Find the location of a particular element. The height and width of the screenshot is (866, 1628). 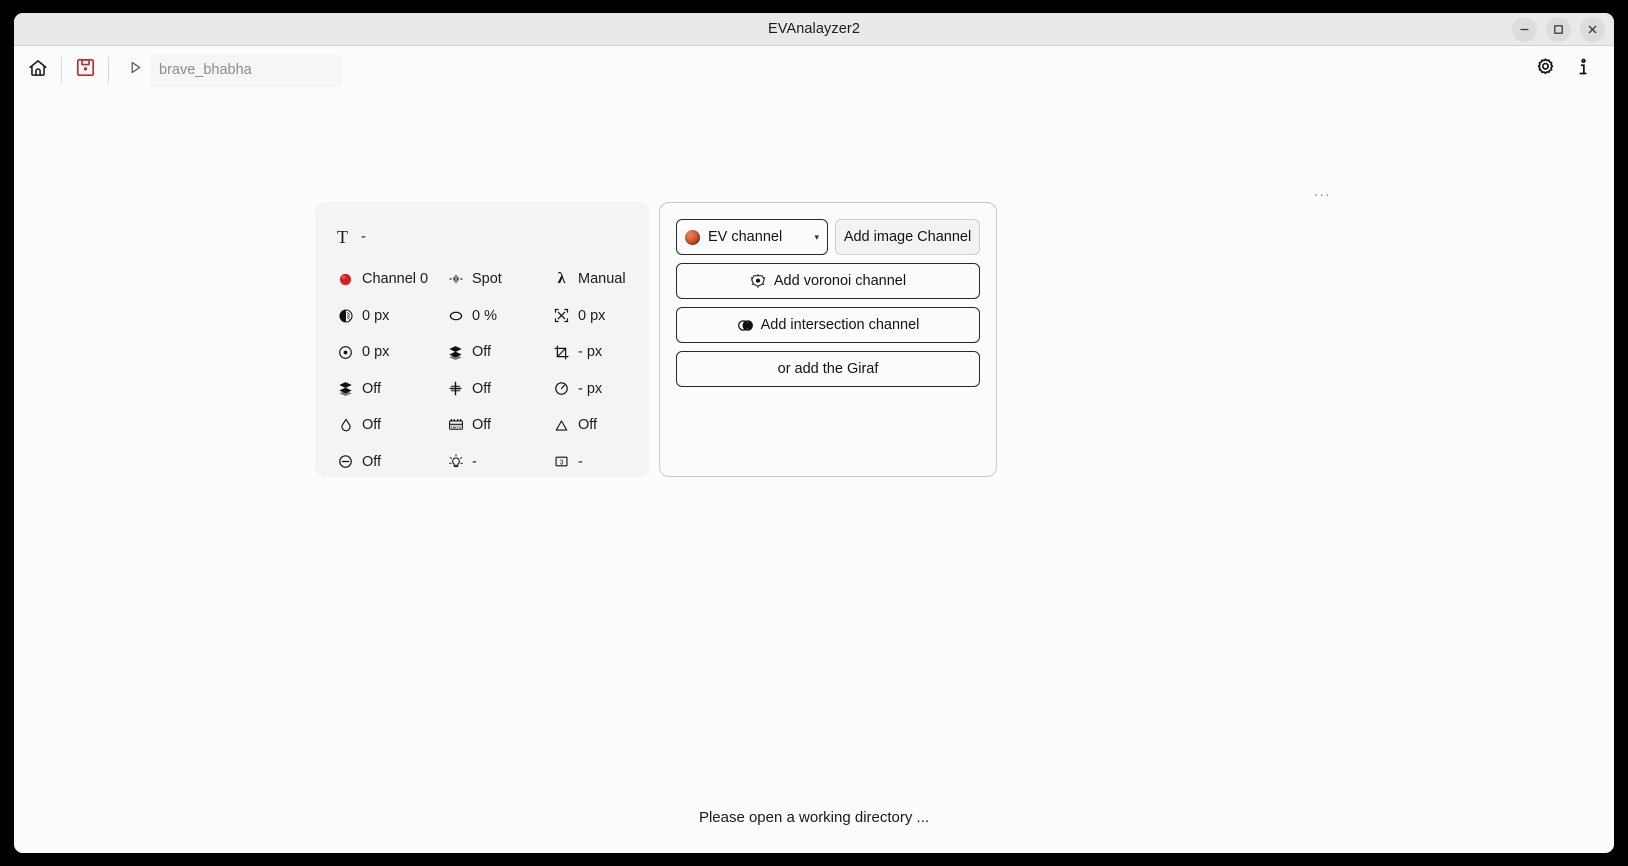

svg-text: 3 is located at coordinates (562, 463).